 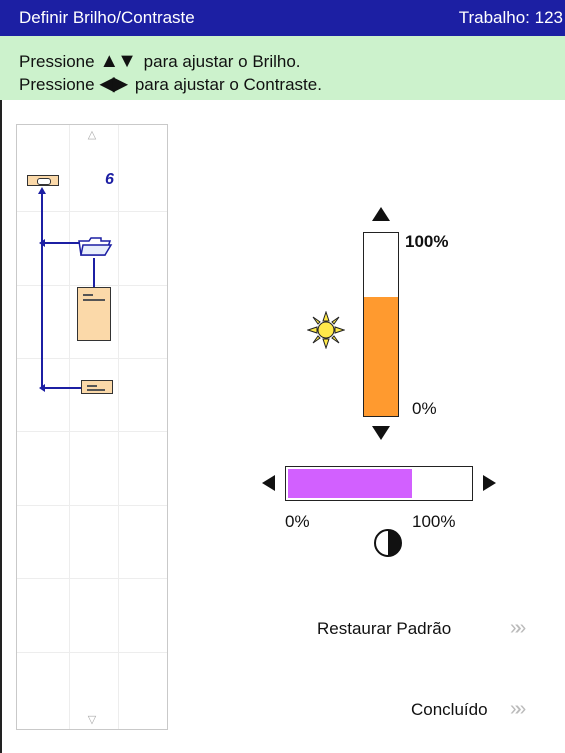 What do you see at coordinates (92, 134) in the screenshot?
I see `preview-scroll-up-icon: △` at bounding box center [92, 134].